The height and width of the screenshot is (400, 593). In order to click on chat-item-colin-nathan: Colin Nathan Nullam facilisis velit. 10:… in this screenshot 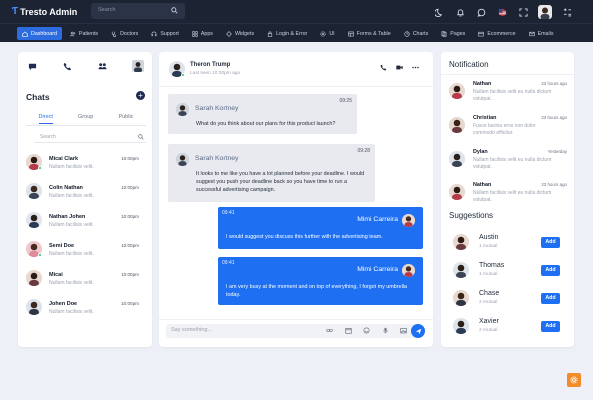, I will do `click(89, 195)`.